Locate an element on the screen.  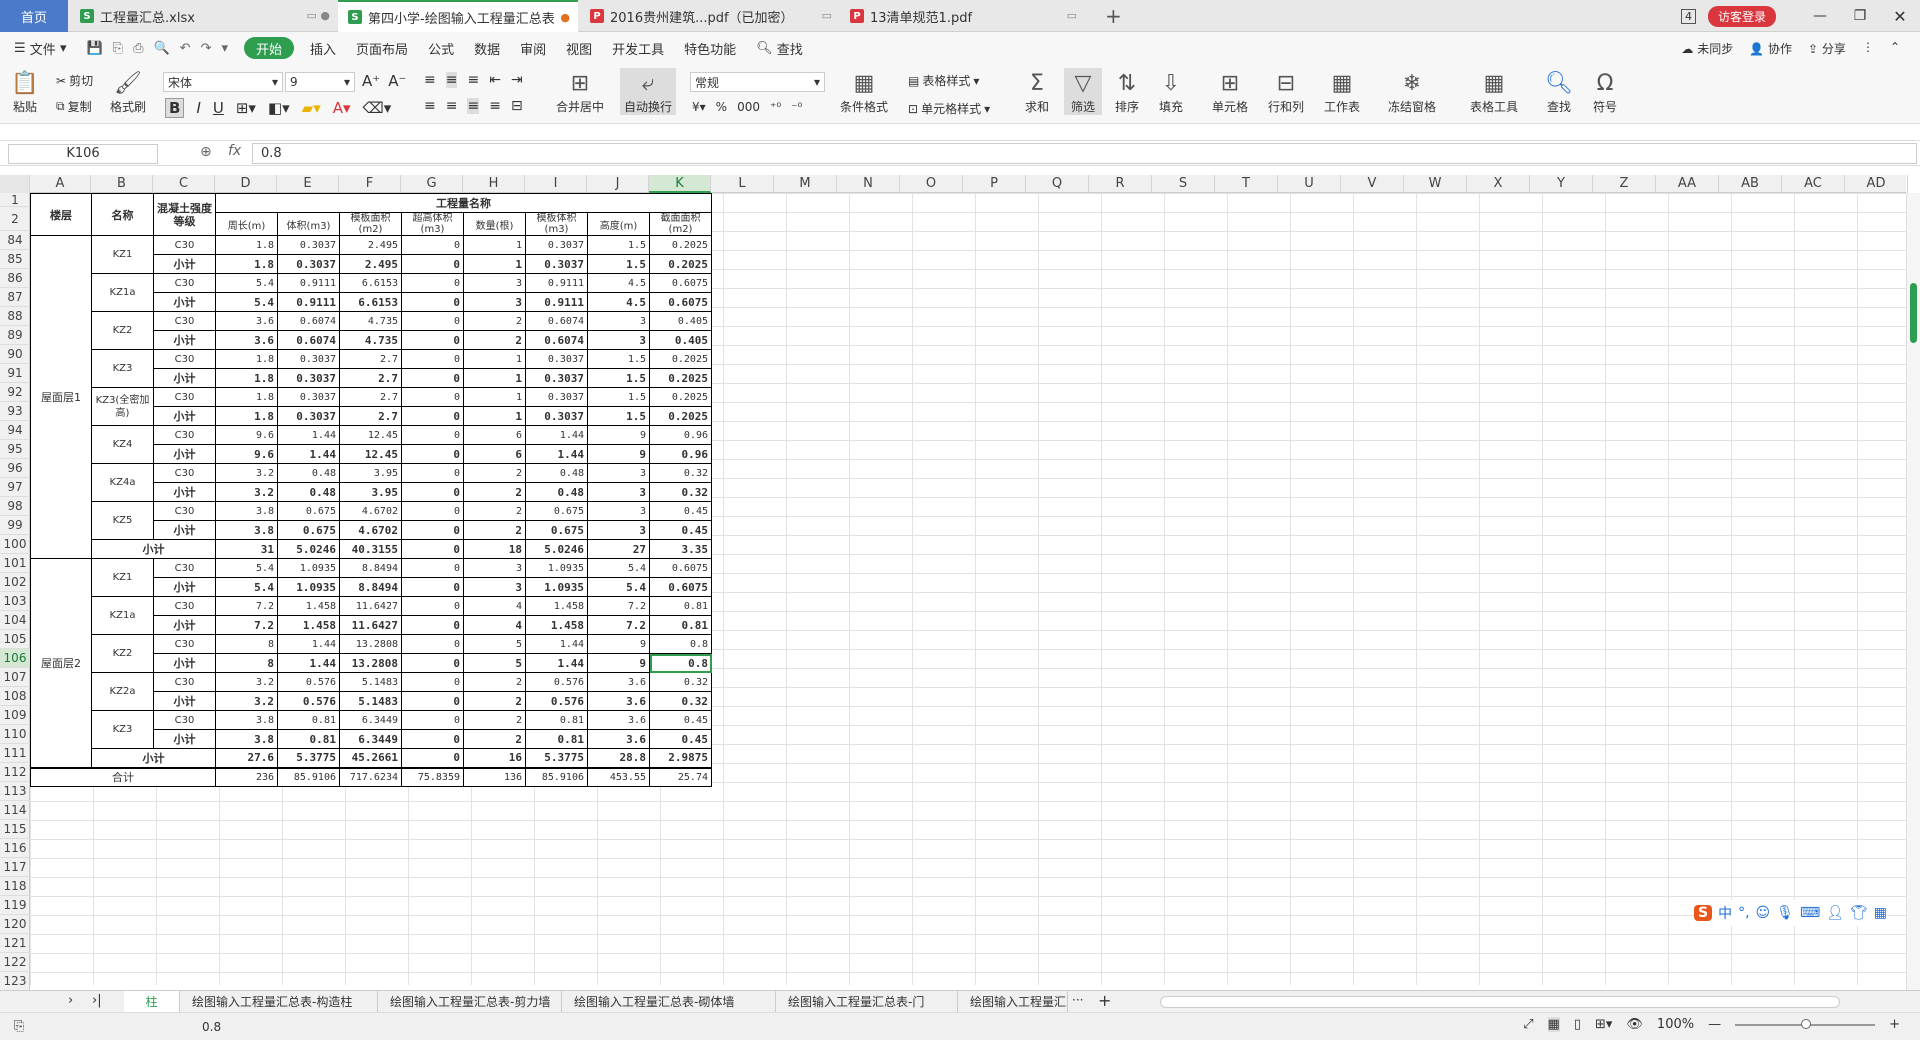
column-header-q: Q is located at coordinates (1057, 184).